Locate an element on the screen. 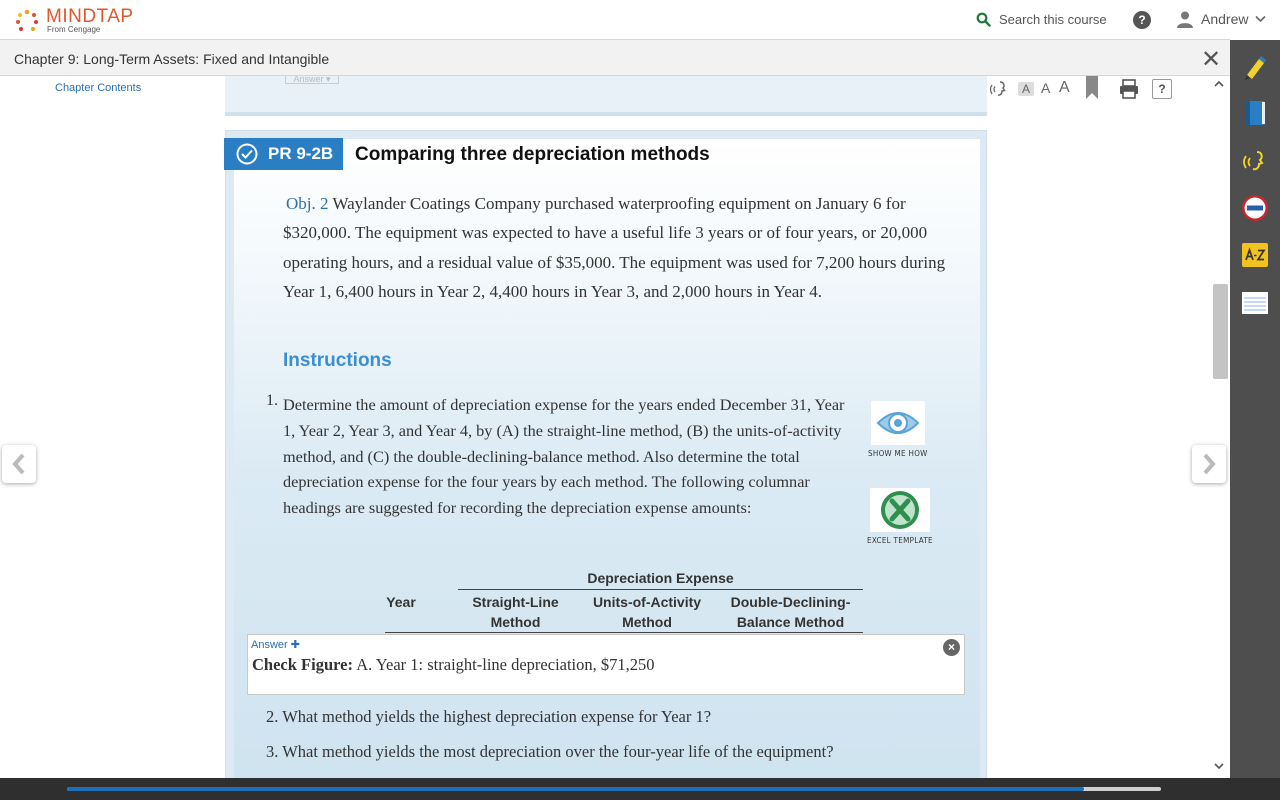 The image size is (1280, 800). merriam-webster-icon is located at coordinates (1255, 208).